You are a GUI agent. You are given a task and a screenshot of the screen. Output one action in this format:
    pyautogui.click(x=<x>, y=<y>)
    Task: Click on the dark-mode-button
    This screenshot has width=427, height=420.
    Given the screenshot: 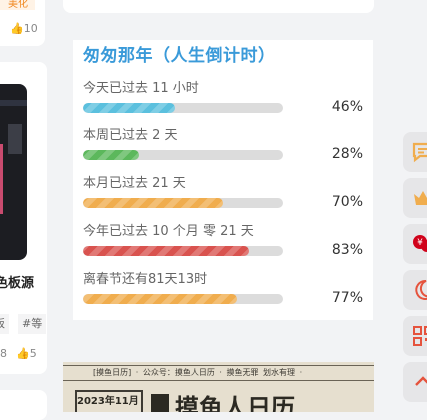 What is the action you would take?
    pyautogui.click(x=415, y=290)
    